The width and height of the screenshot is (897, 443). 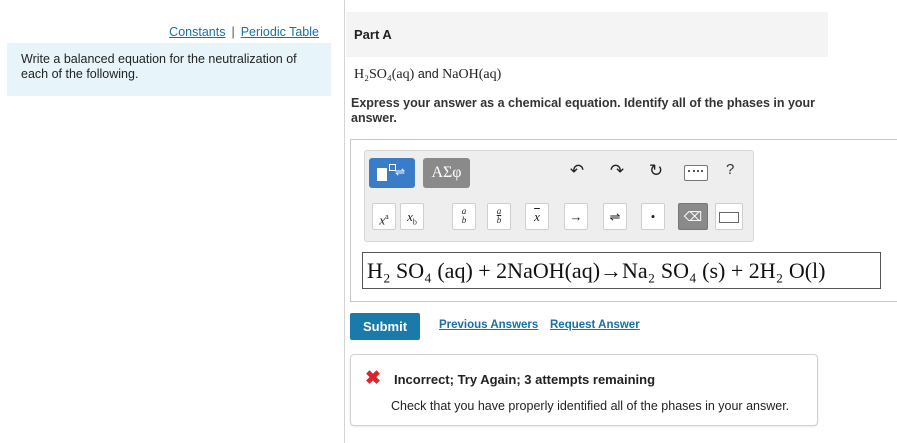 I want to click on template-arrows-icon: ⇌, so click(x=400, y=172).